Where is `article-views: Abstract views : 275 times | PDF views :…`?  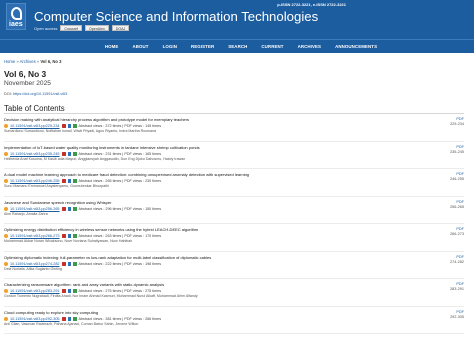
article-views: Abstract views : 275 times | PDF views :… is located at coordinates (120, 291).